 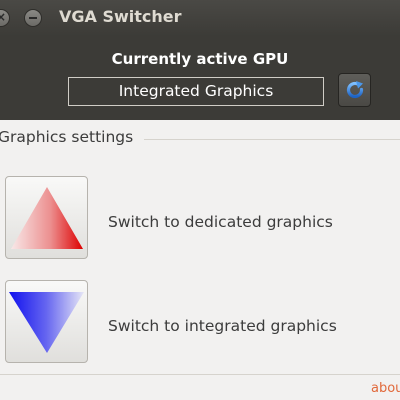 I want to click on refresh-button, so click(x=354, y=90).